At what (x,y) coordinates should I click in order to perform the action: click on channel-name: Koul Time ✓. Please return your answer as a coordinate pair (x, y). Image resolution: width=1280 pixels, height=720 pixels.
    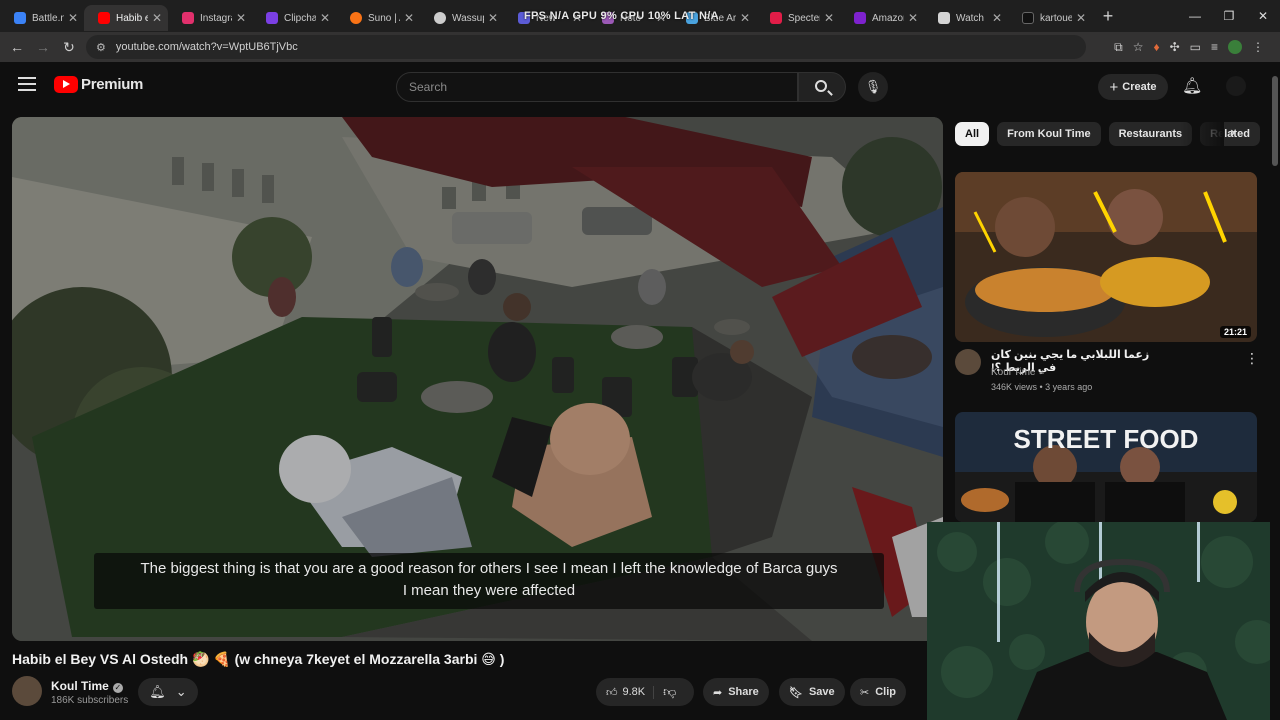
    Looking at the image, I should click on (87, 686).